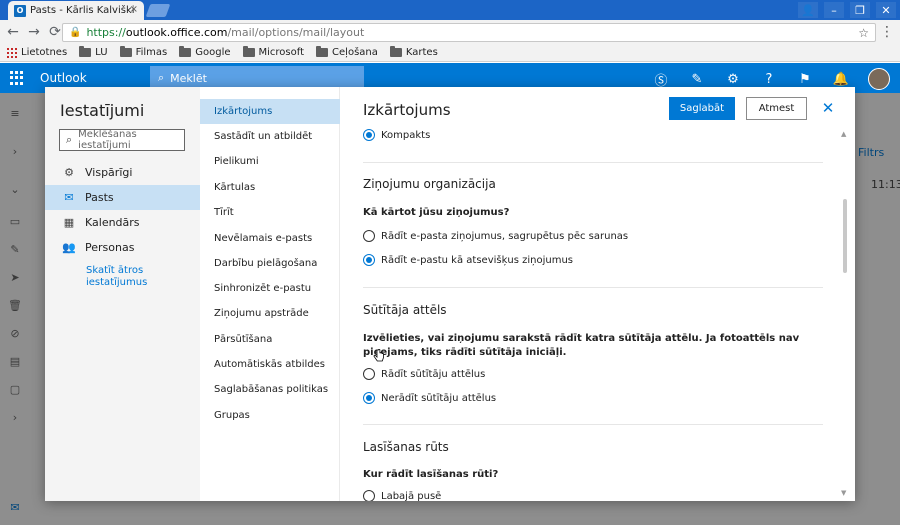 The width and height of the screenshot is (900, 525). I want to click on radio-show-sender-images: Rādīt sūtītāju attēlus, so click(424, 374).